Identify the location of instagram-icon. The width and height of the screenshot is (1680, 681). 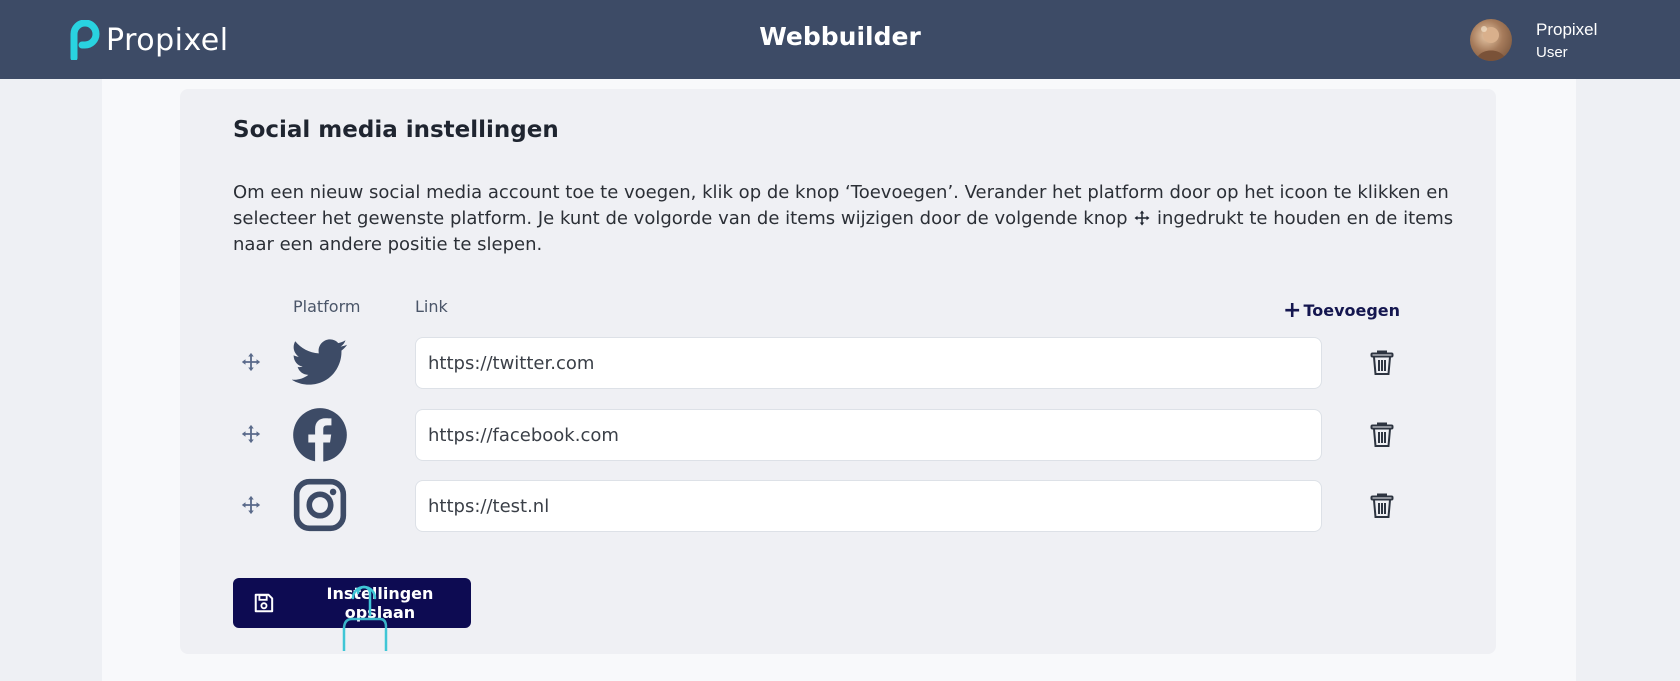
(320, 505).